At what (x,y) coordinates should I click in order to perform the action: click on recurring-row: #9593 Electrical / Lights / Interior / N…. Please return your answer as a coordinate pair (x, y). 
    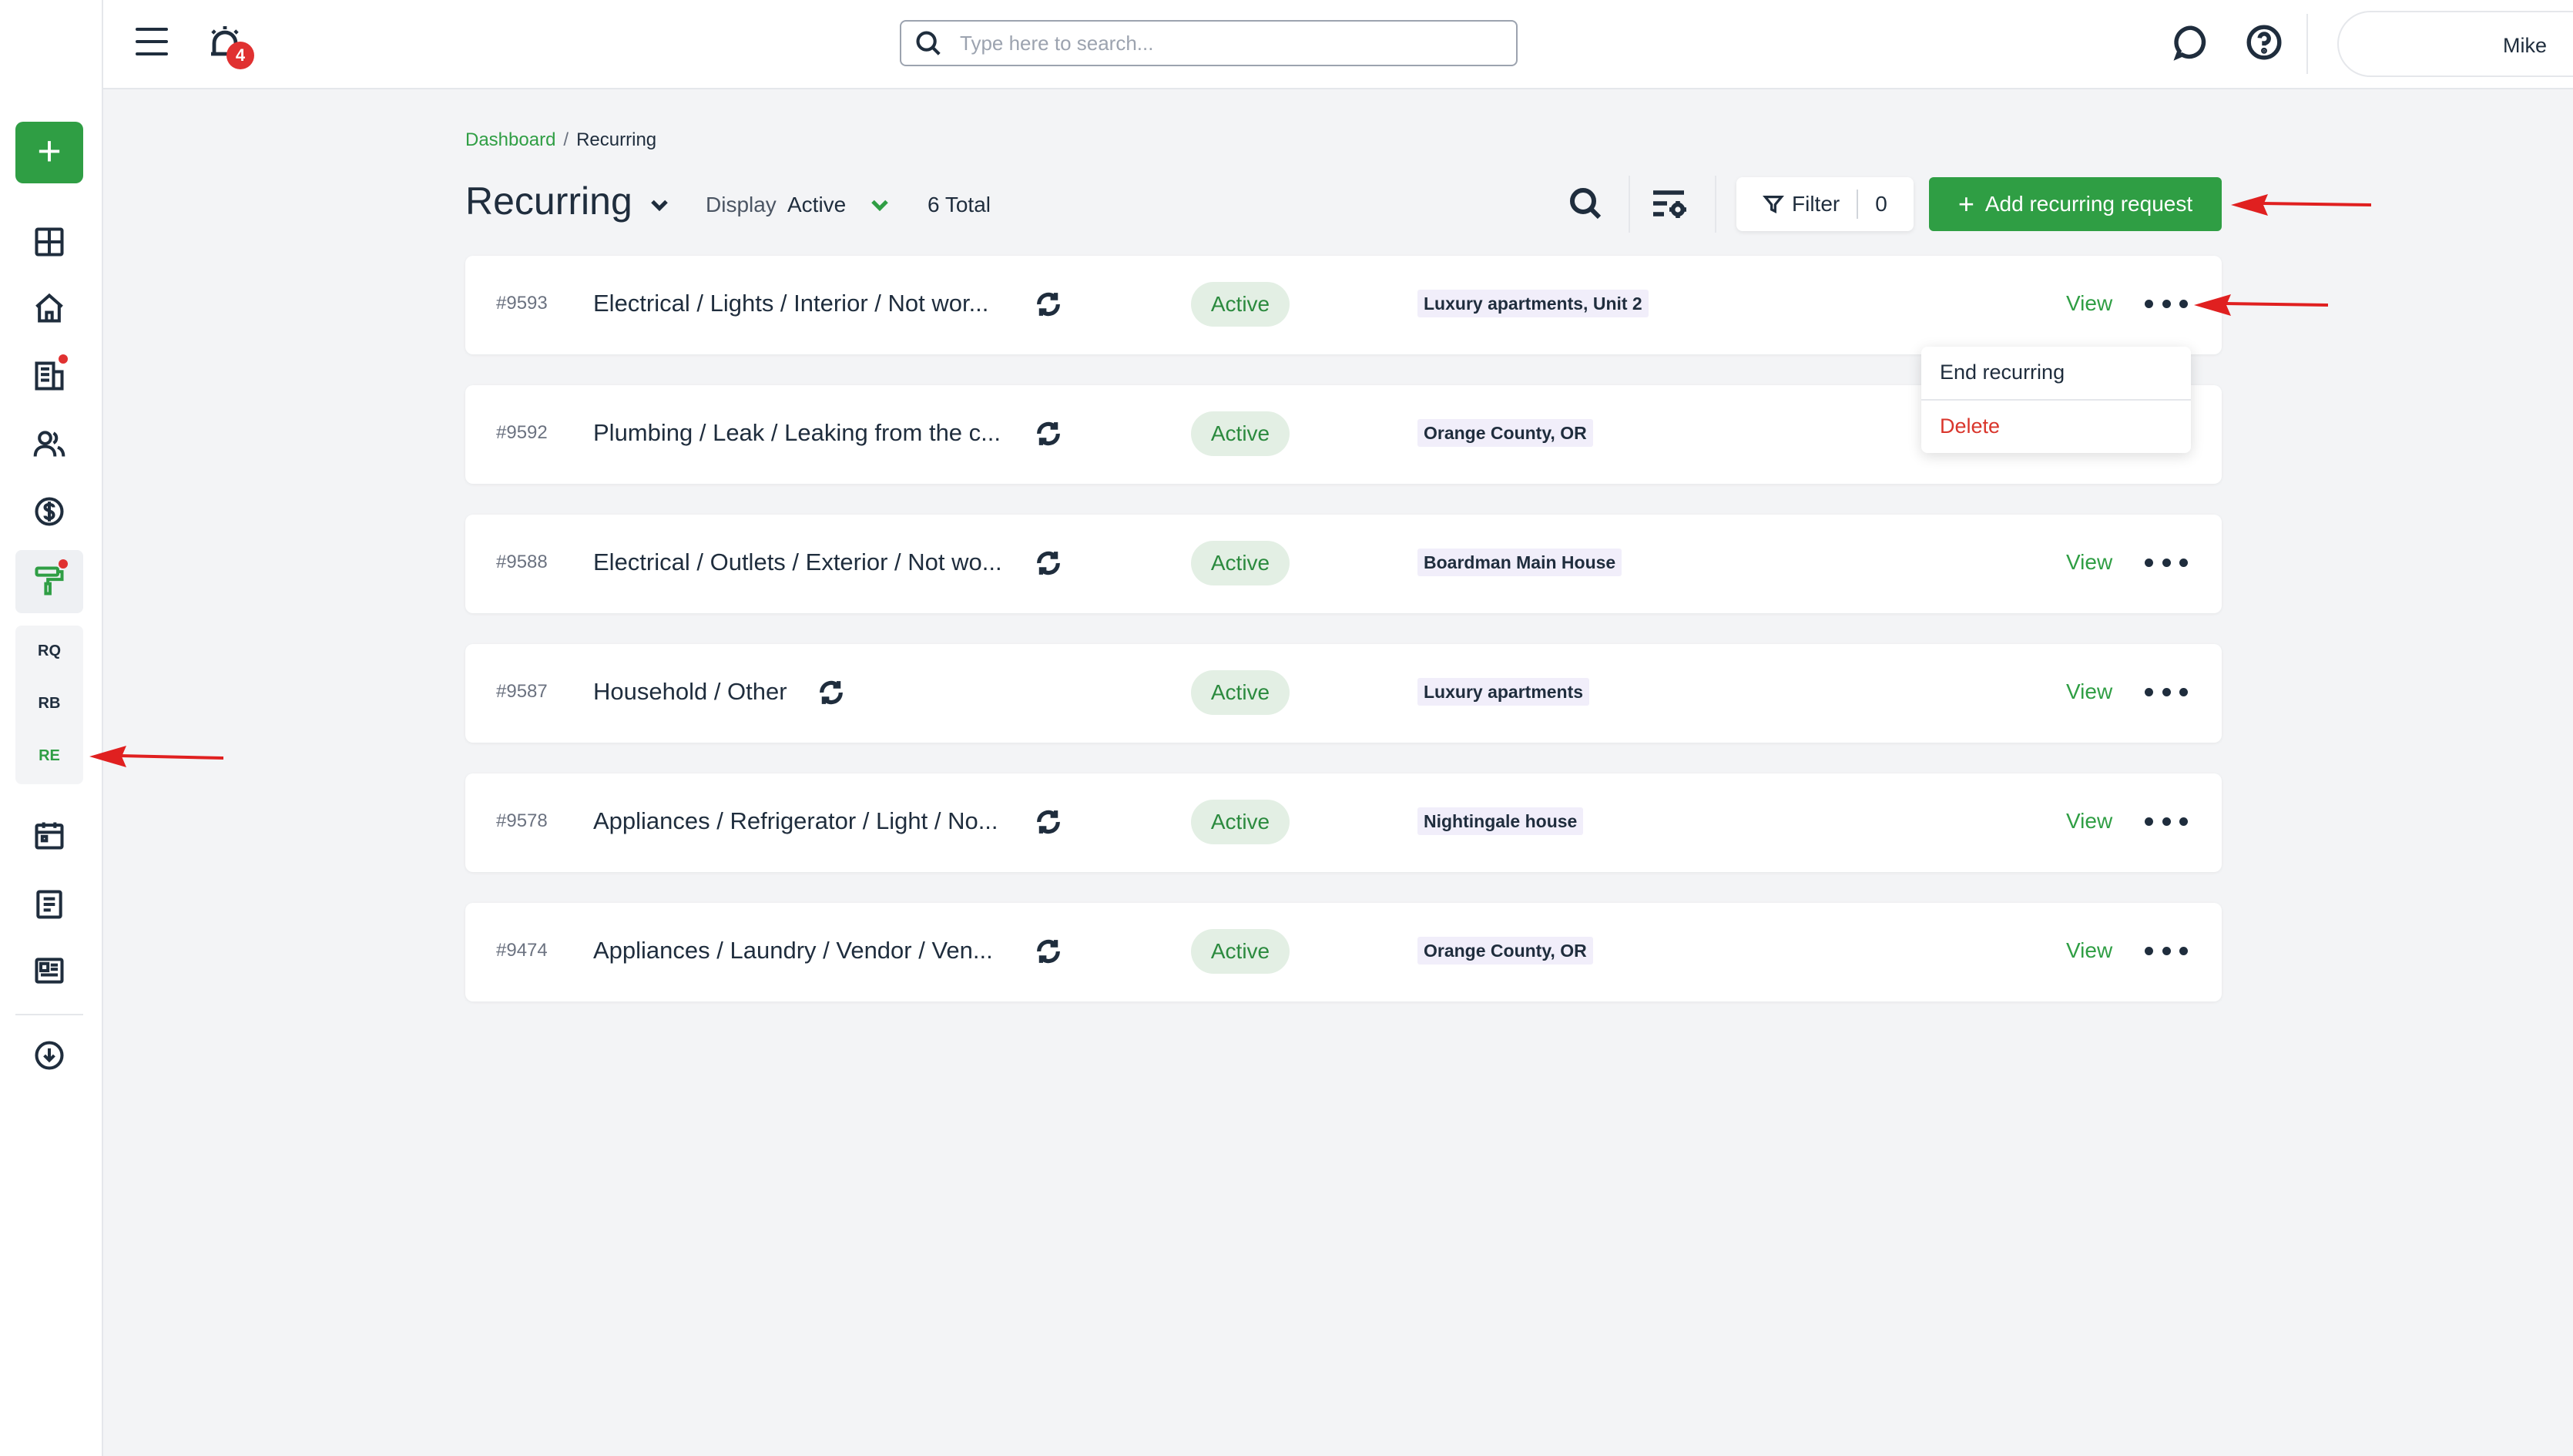
    Looking at the image, I should click on (1343, 305).